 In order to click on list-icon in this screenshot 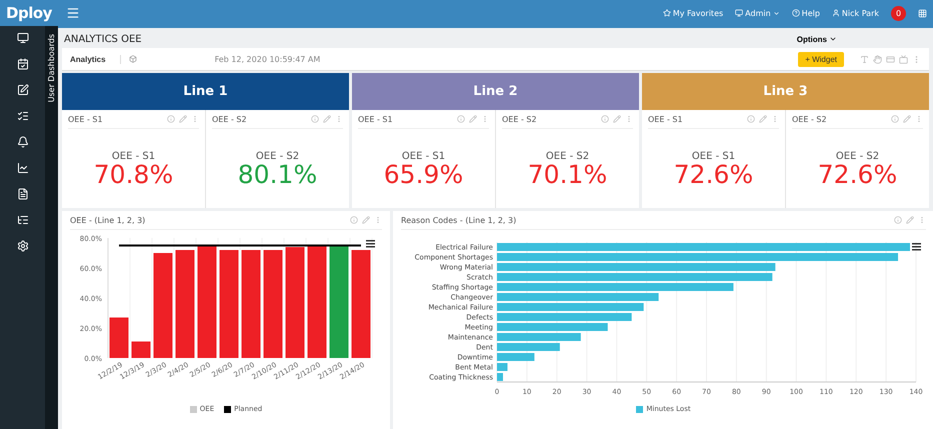, I will do `click(22, 220)`.